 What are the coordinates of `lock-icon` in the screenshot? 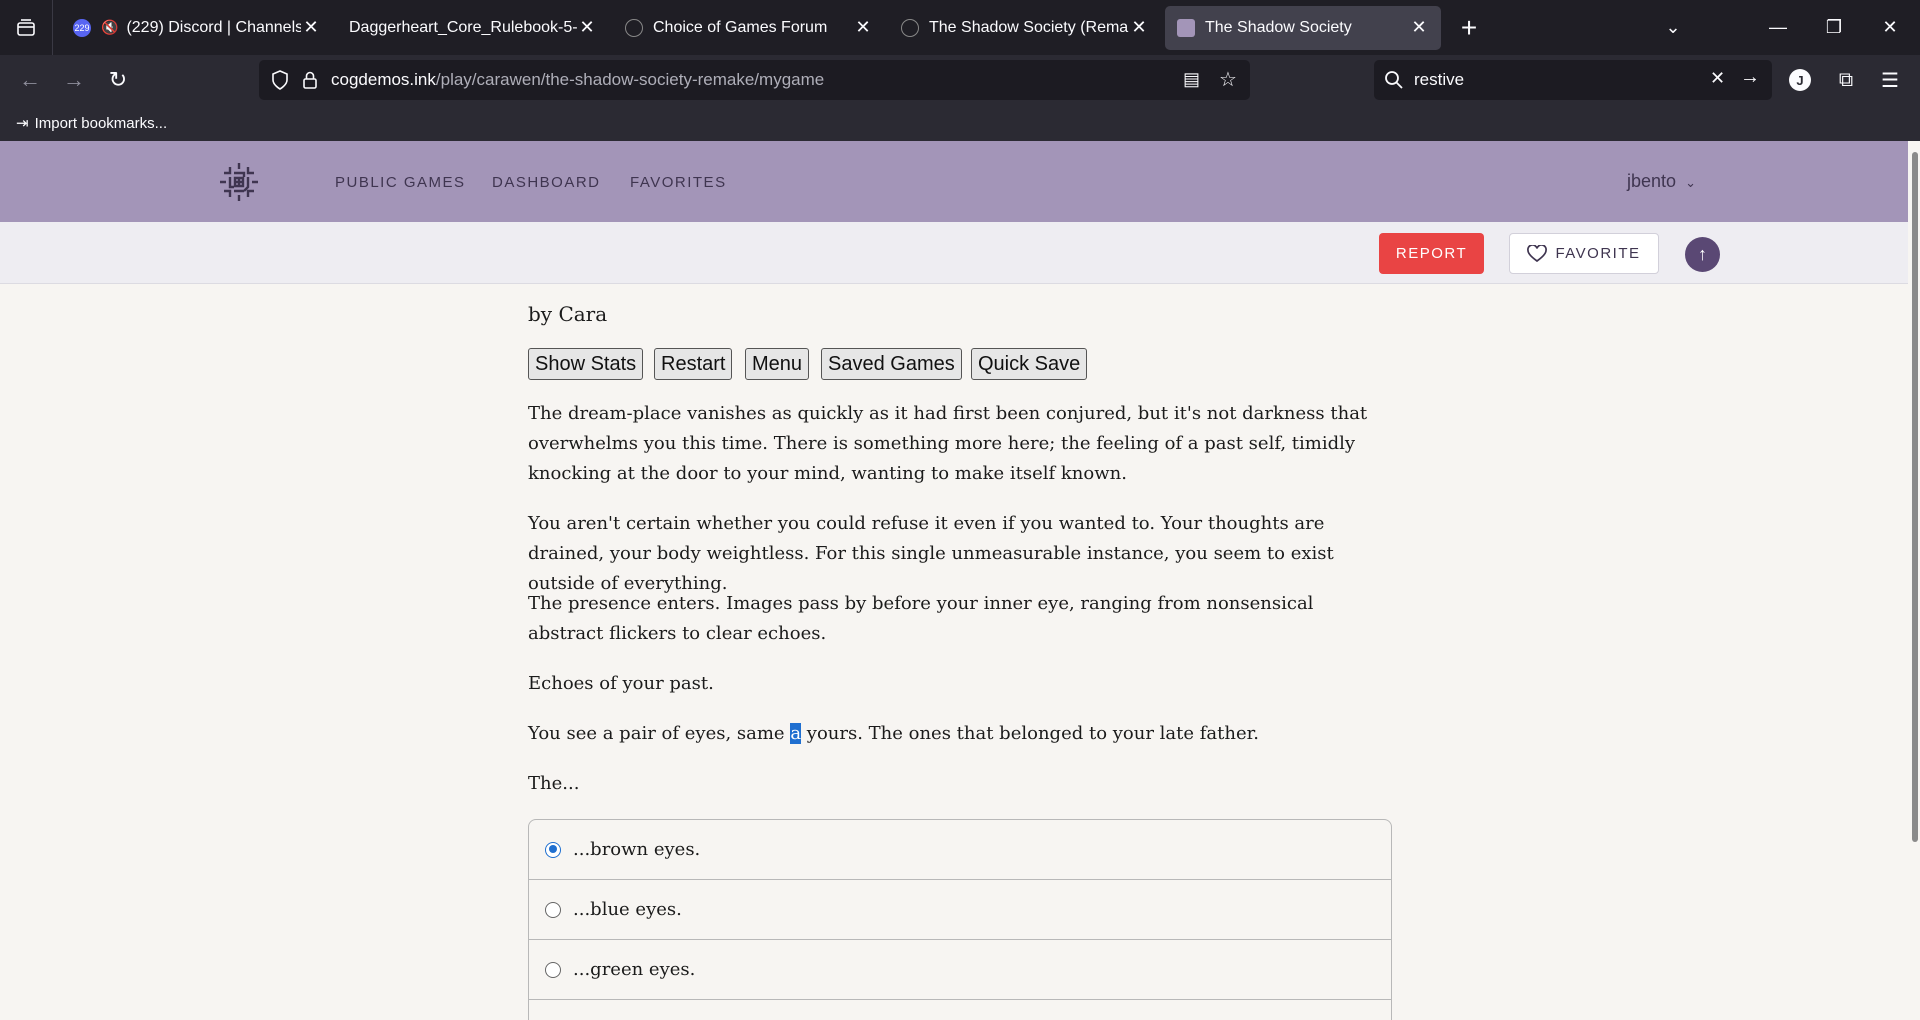 It's located at (310, 80).